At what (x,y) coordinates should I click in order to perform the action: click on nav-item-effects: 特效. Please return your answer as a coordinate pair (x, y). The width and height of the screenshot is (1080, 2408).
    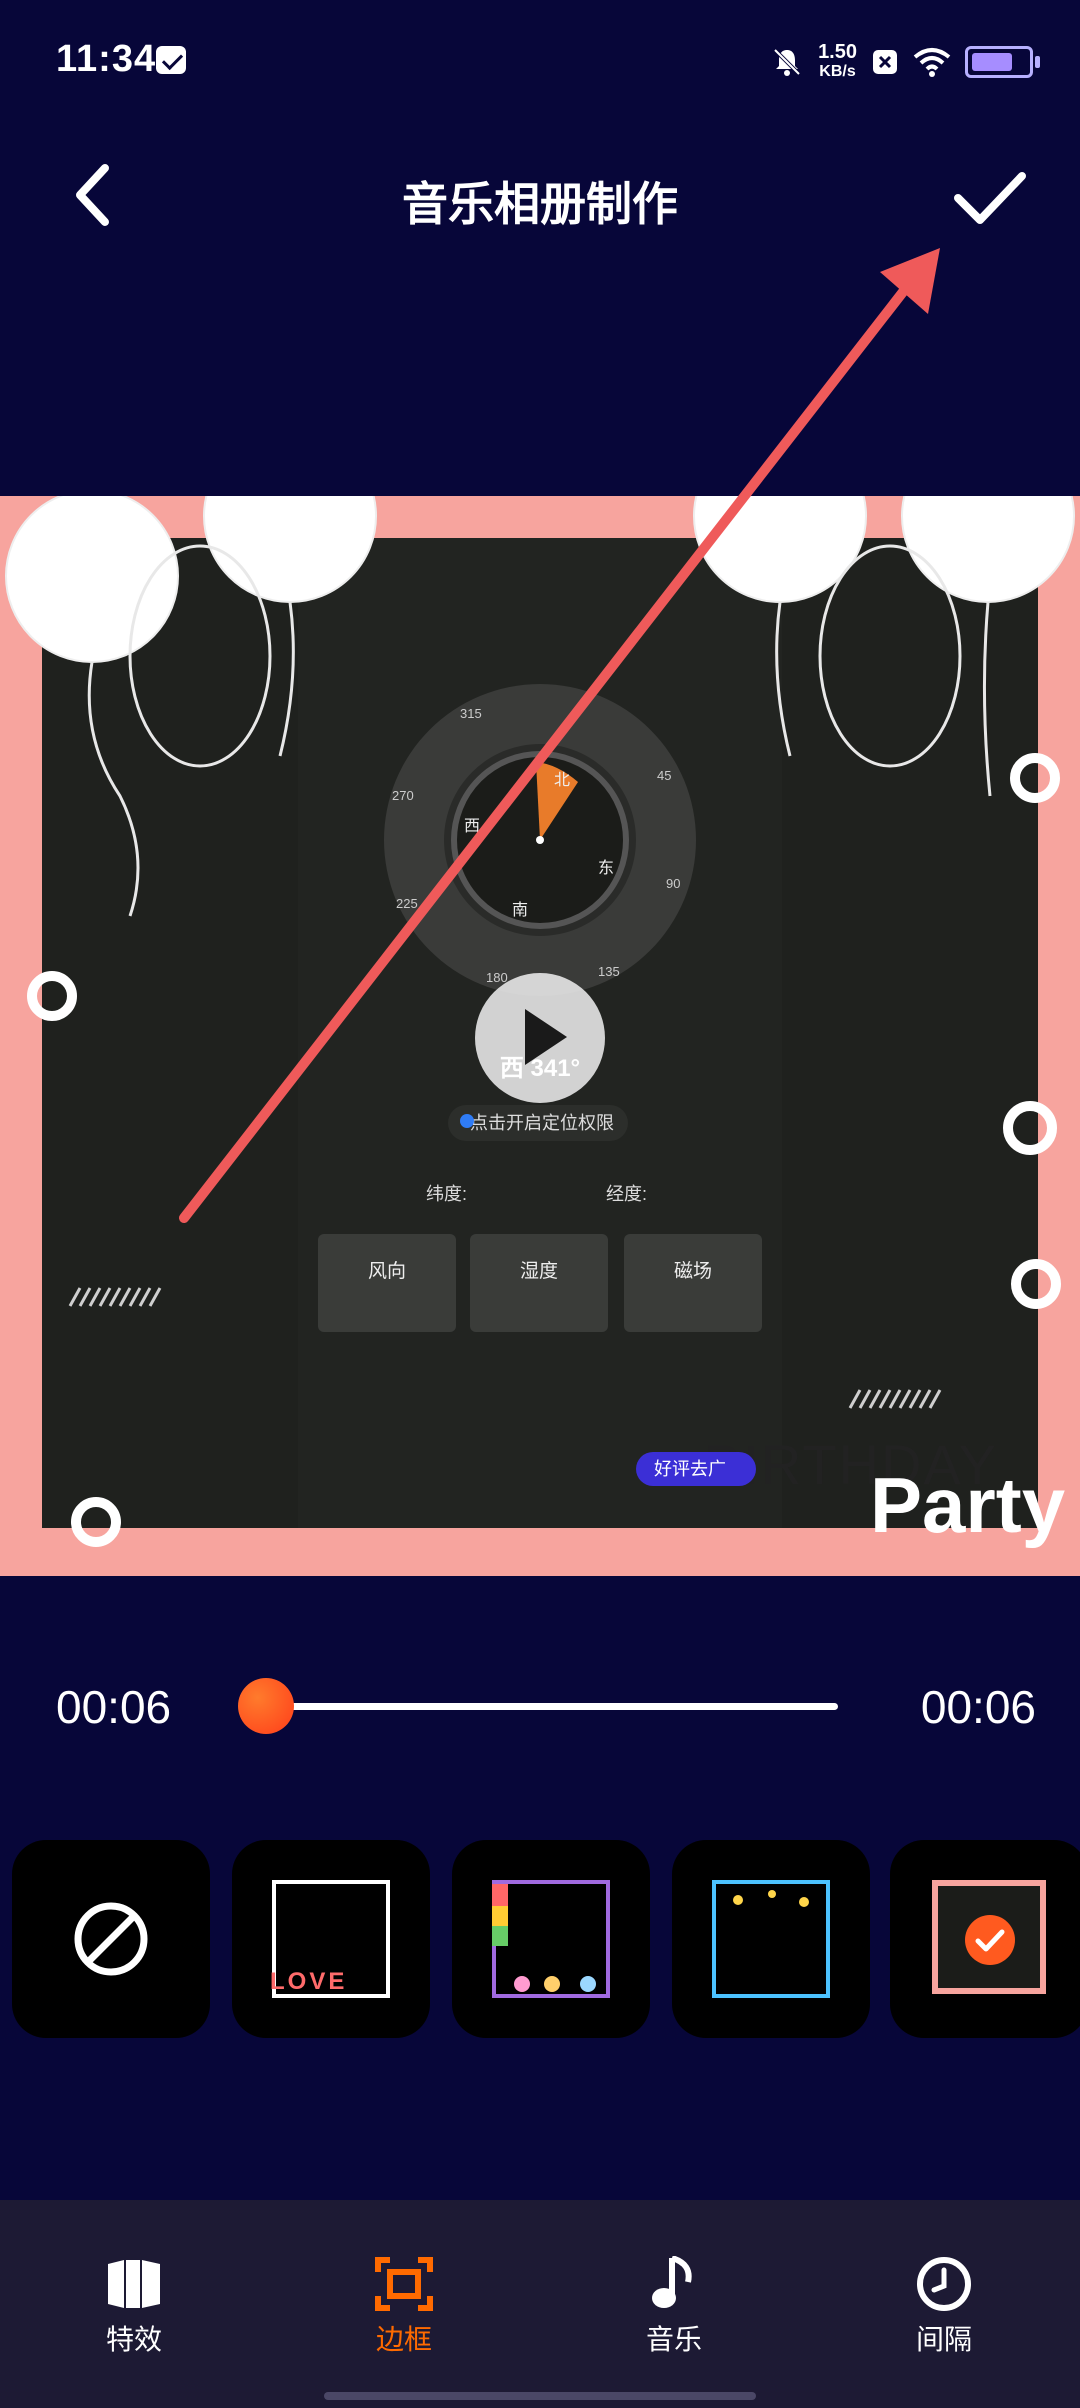
    Looking at the image, I should click on (134, 2307).